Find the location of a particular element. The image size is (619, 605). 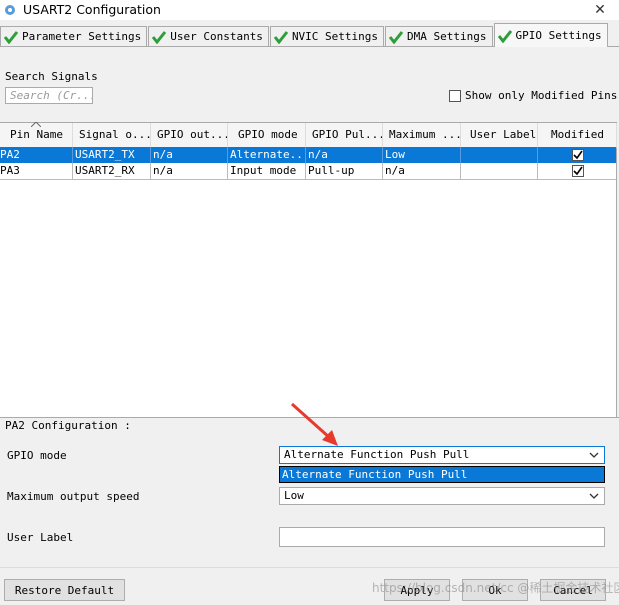

user-label-input is located at coordinates (442, 537).